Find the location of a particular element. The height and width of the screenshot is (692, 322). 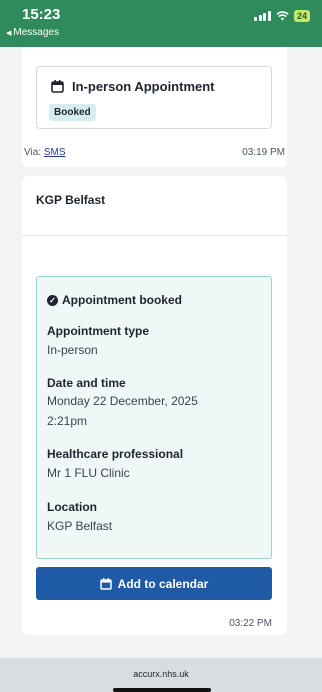

field-label-date-time: Date and time is located at coordinates (86, 383).